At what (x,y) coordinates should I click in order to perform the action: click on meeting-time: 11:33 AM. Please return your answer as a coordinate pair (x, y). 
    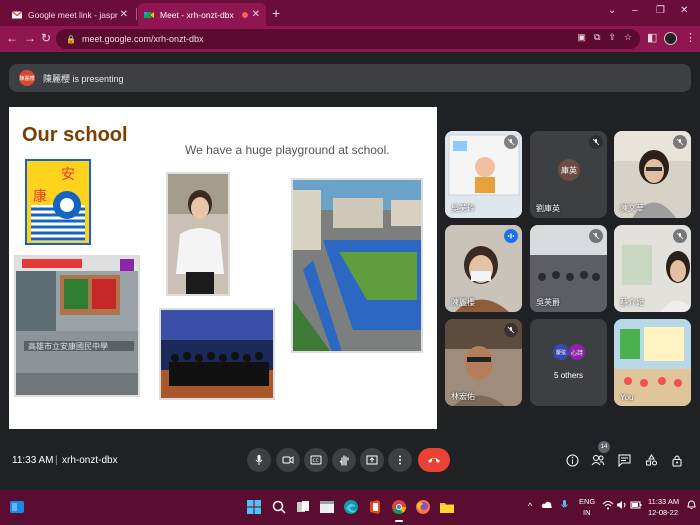
    Looking at the image, I should click on (33, 460).